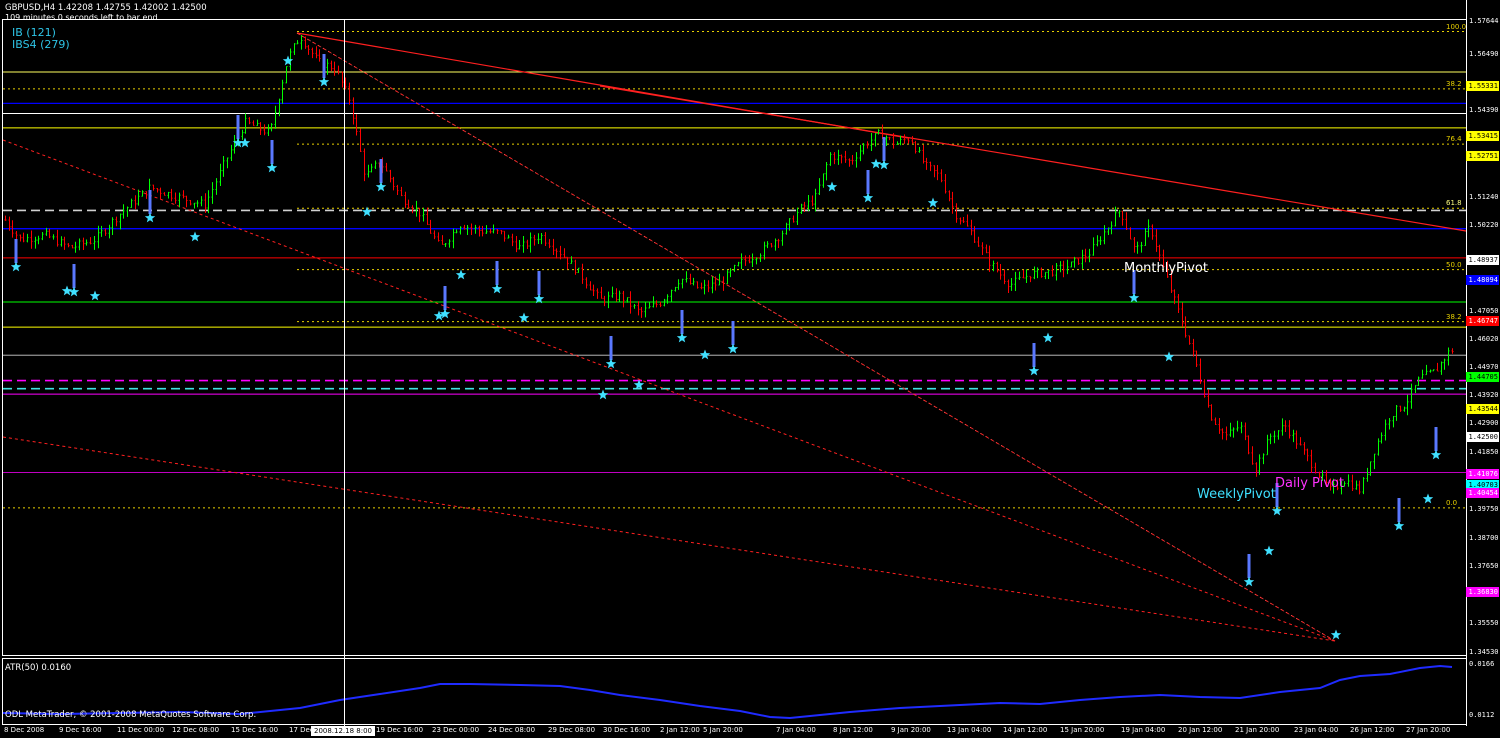 The image size is (1500, 738). What do you see at coordinates (1309, 483) in the screenshot?
I see `daily-pivot-label: Daily Pivot` at bounding box center [1309, 483].